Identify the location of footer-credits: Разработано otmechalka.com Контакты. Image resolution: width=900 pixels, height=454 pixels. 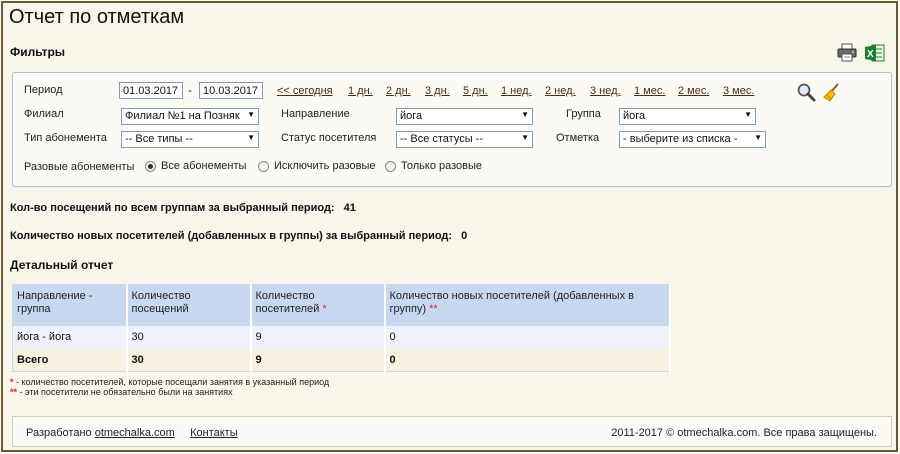
(132, 433).